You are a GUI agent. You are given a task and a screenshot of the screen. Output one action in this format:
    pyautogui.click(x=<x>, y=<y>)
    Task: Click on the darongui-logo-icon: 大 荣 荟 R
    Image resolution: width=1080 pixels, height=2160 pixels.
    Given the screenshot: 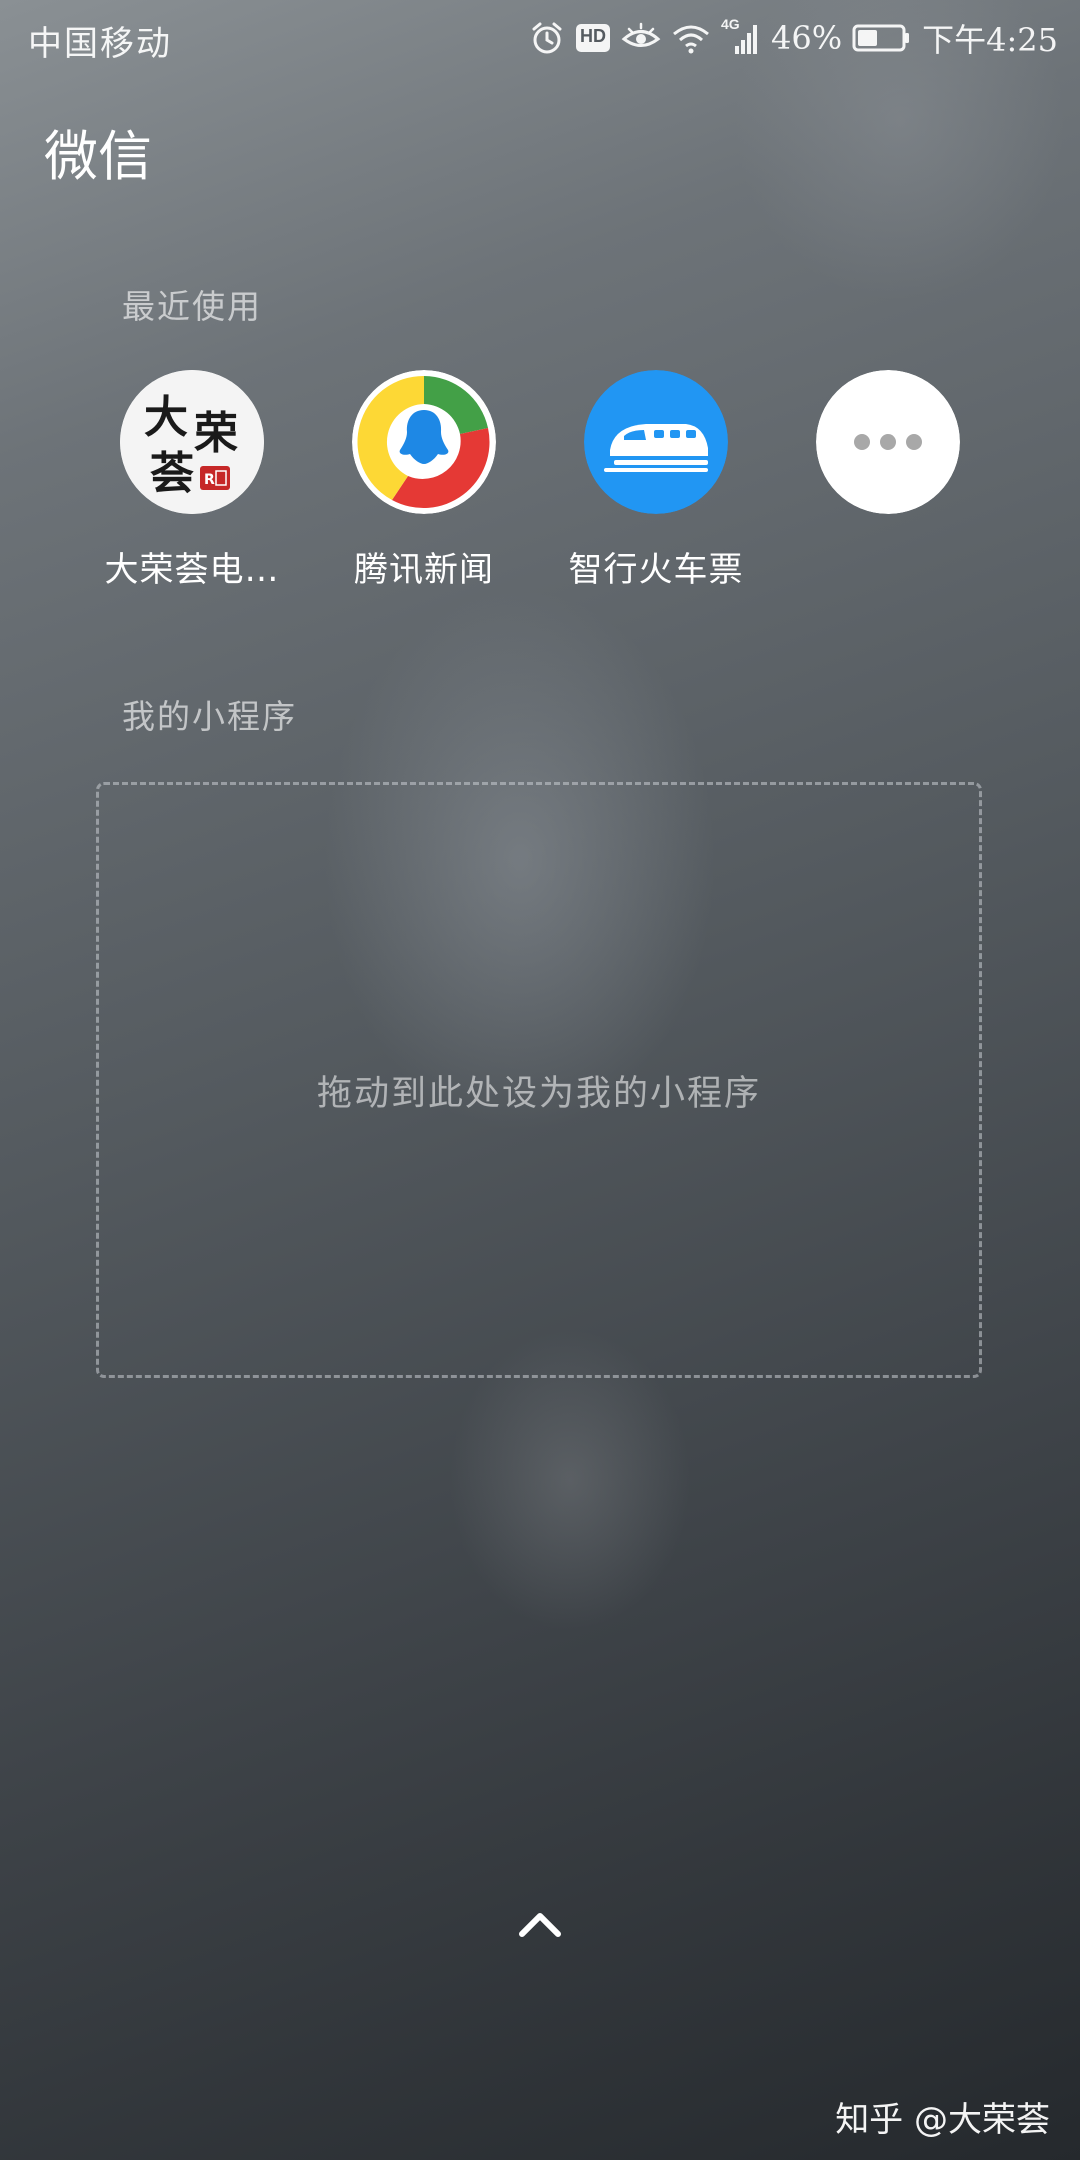 What is the action you would take?
    pyautogui.click(x=192, y=442)
    